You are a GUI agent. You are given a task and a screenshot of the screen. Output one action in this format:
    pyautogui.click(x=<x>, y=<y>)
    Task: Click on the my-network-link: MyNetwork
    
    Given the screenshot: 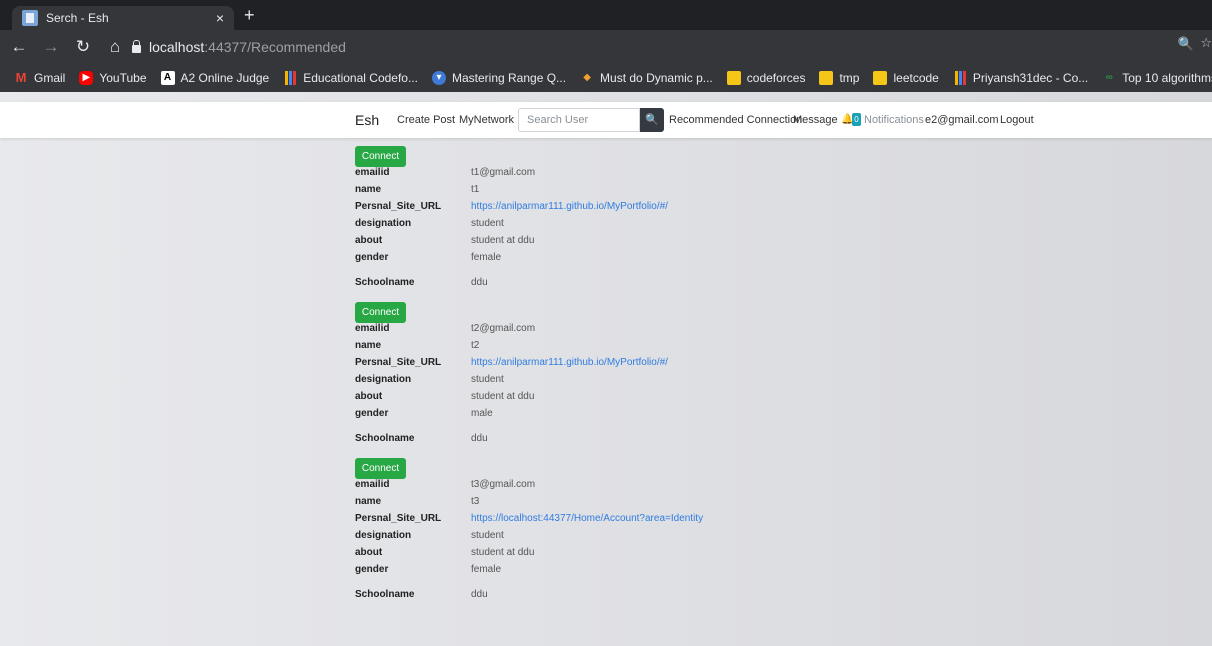 What is the action you would take?
    pyautogui.click(x=486, y=120)
    